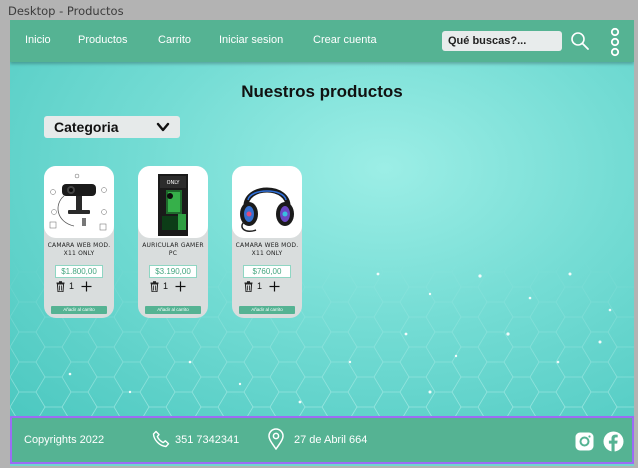 Image resolution: width=638 pixels, height=468 pixels. What do you see at coordinates (267, 271) in the screenshot?
I see `product-price: $760,00` at bounding box center [267, 271].